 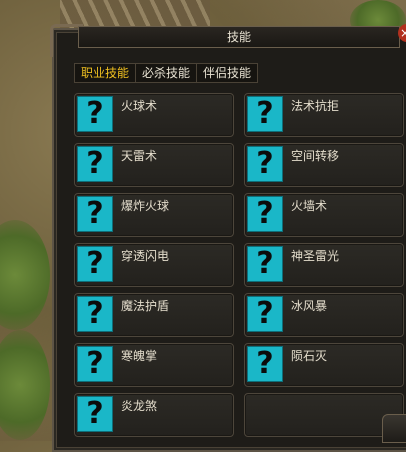 I want to click on skill-name: 炎龙煞, so click(x=139, y=406).